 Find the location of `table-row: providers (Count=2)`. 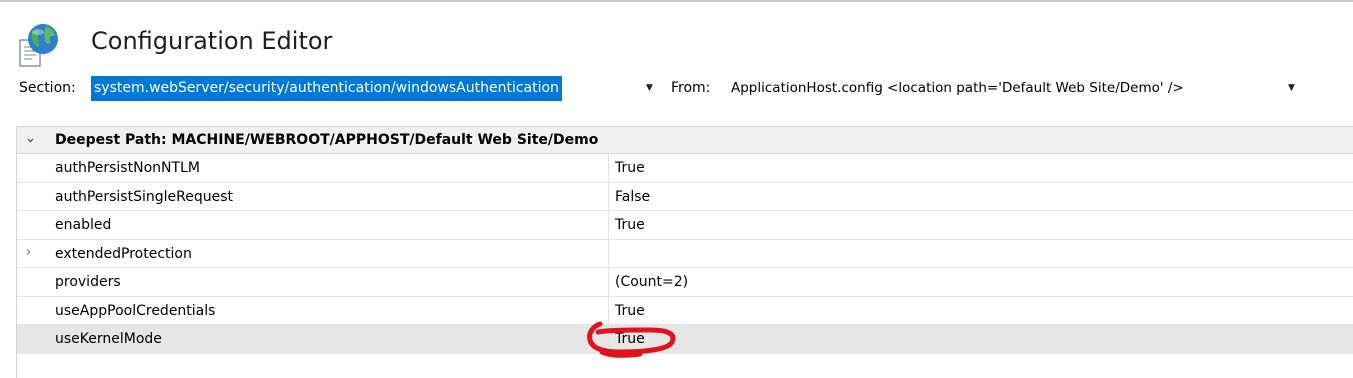

table-row: providers (Count=2) is located at coordinates (685, 282).